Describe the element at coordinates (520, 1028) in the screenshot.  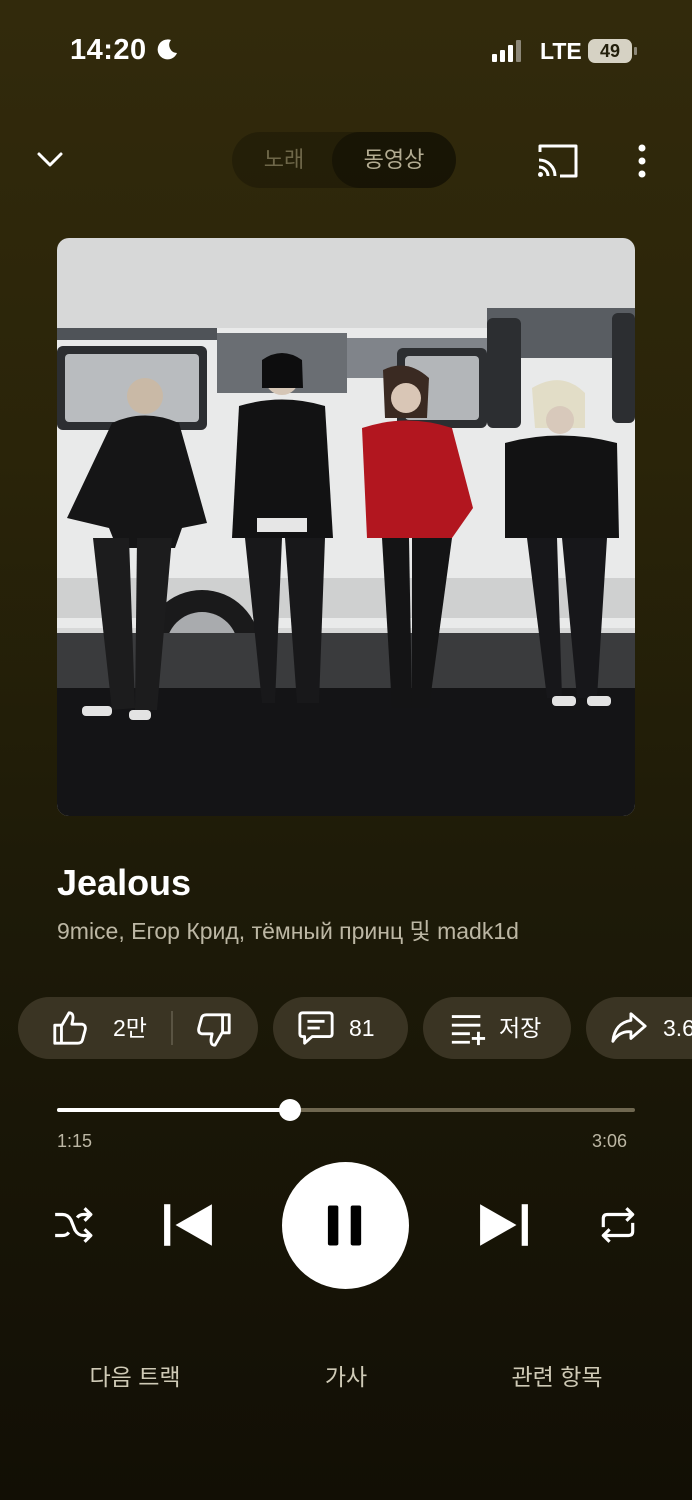
I see `save-label: 저장` at that location.